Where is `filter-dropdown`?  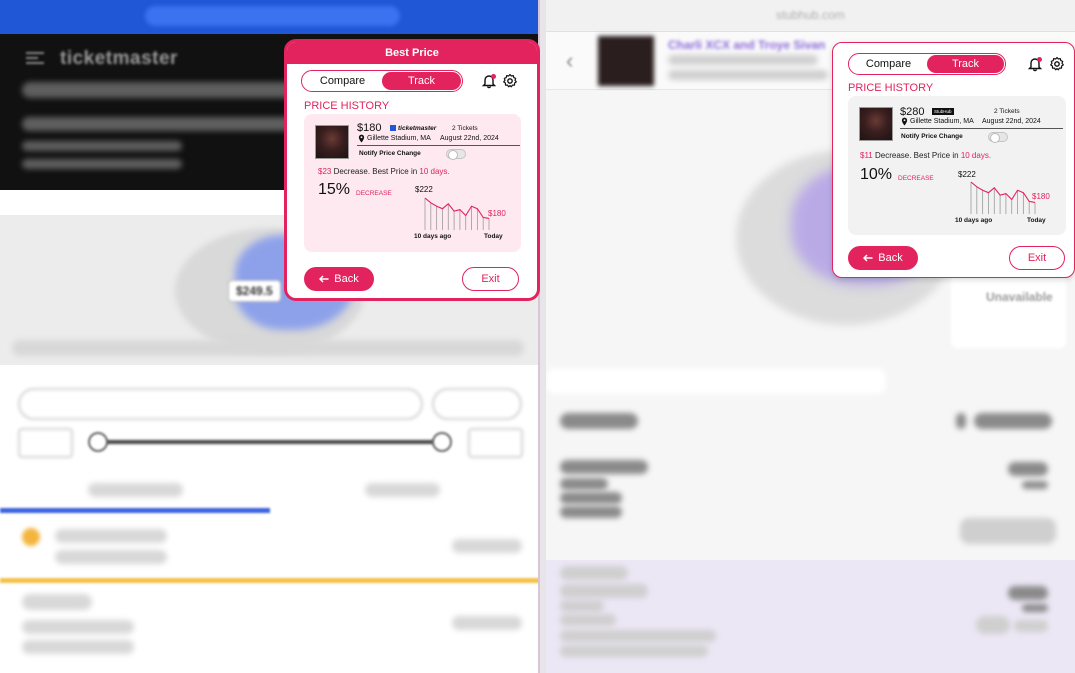
filter-dropdown is located at coordinates (220, 404).